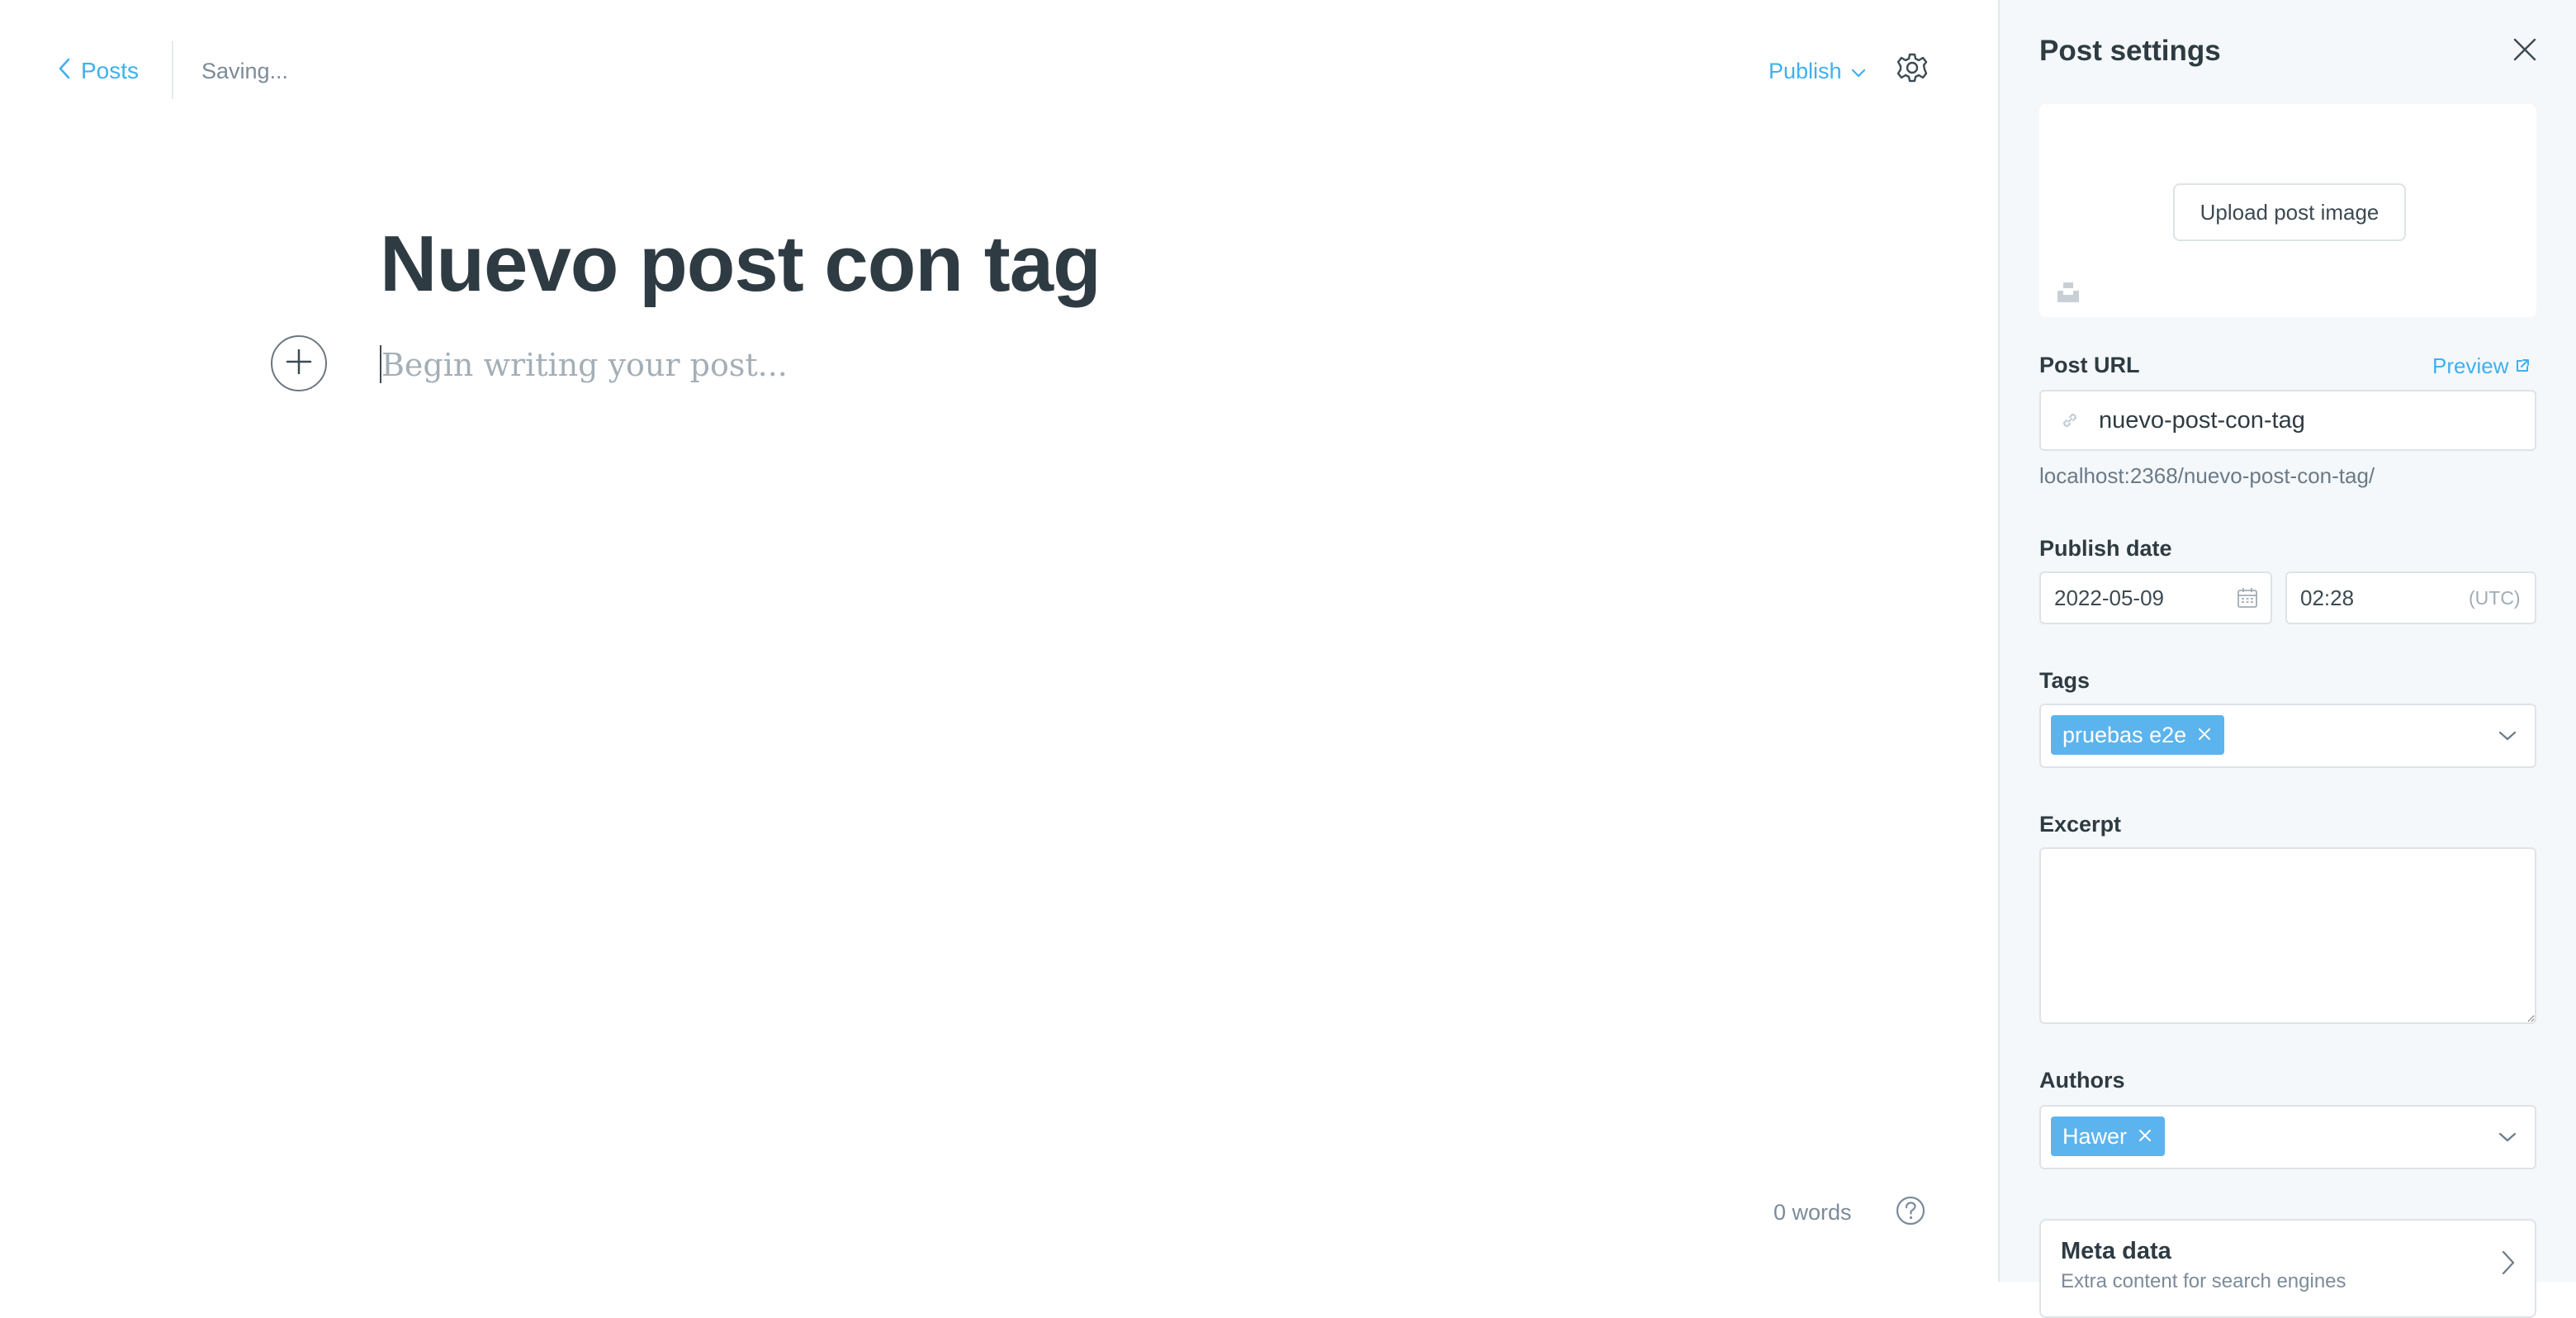 The image size is (2576, 1318). I want to click on timezone-label: (UTC), so click(2495, 597).